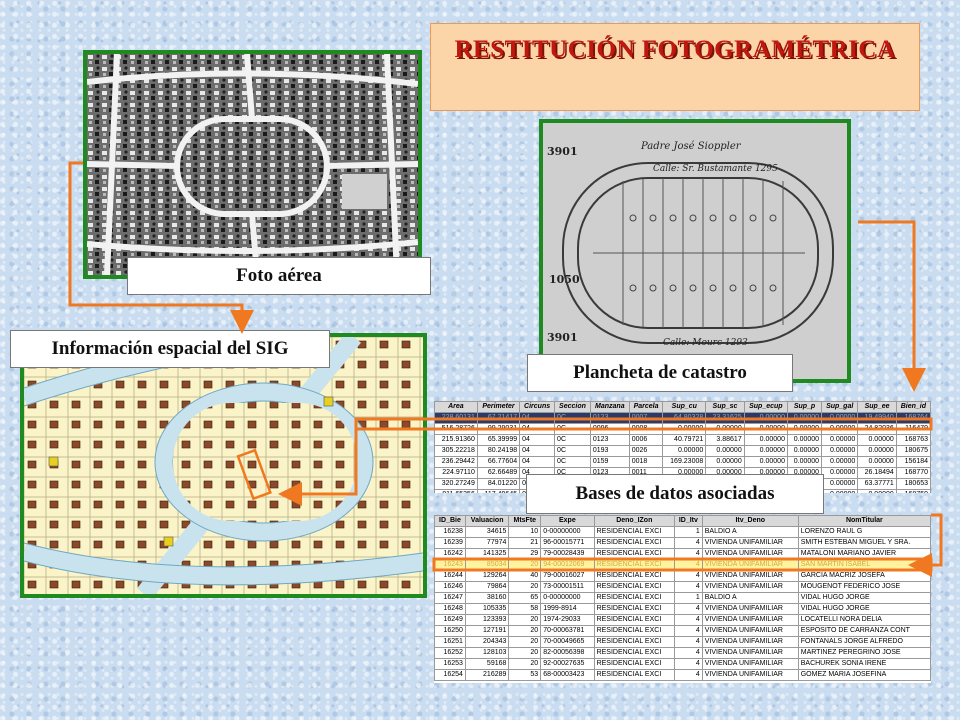 This screenshot has height=720, width=960. Describe the element at coordinates (892, 306) in the screenshot. I see `arrow-cadastre-to-db` at that location.